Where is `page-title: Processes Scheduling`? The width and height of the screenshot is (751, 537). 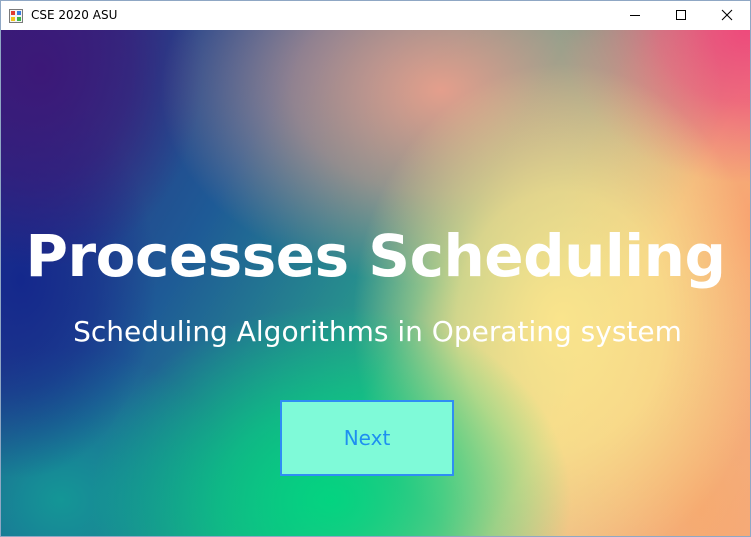
page-title: Processes Scheduling is located at coordinates (375, 256).